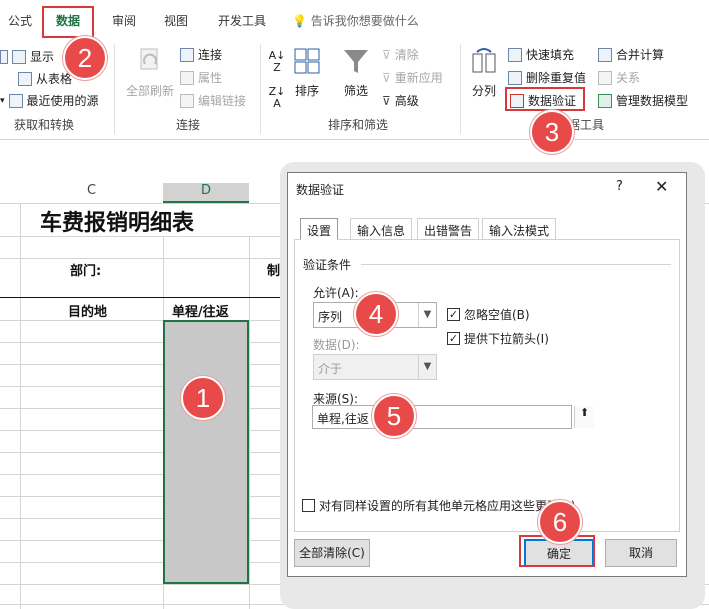  I want to click on filter-funnel-icon, so click(356, 61).